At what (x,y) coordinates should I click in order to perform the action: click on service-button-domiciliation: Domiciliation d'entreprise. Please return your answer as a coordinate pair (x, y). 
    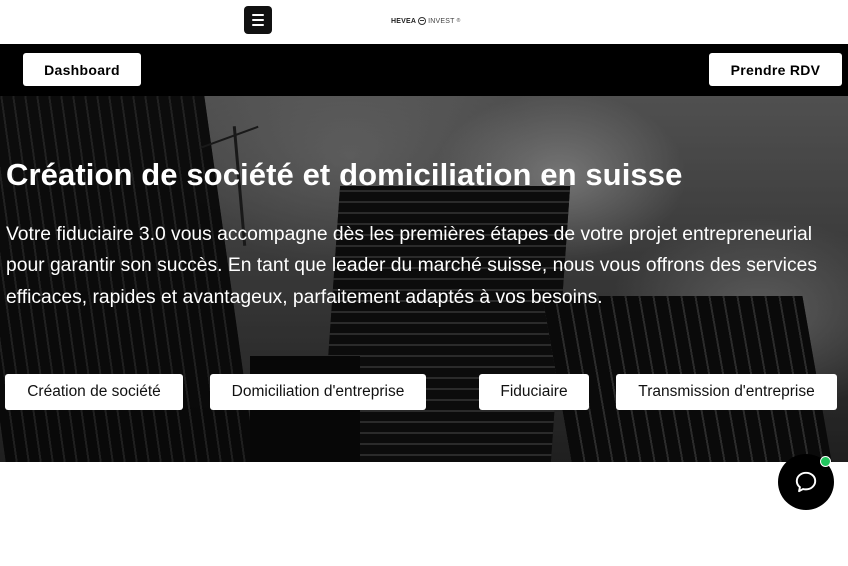
    Looking at the image, I should click on (318, 392).